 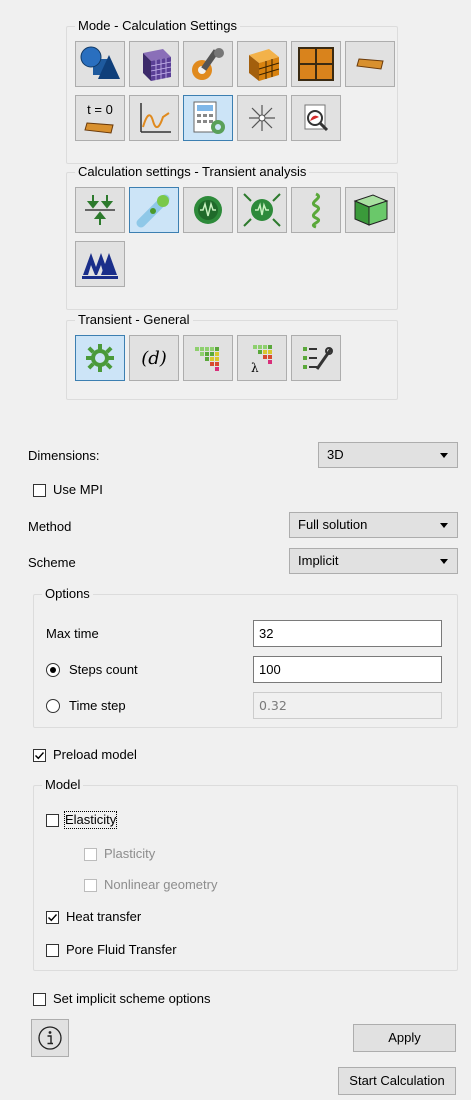 What do you see at coordinates (134, 320) in the screenshot?
I see `transient-group-title: Transient - General` at bounding box center [134, 320].